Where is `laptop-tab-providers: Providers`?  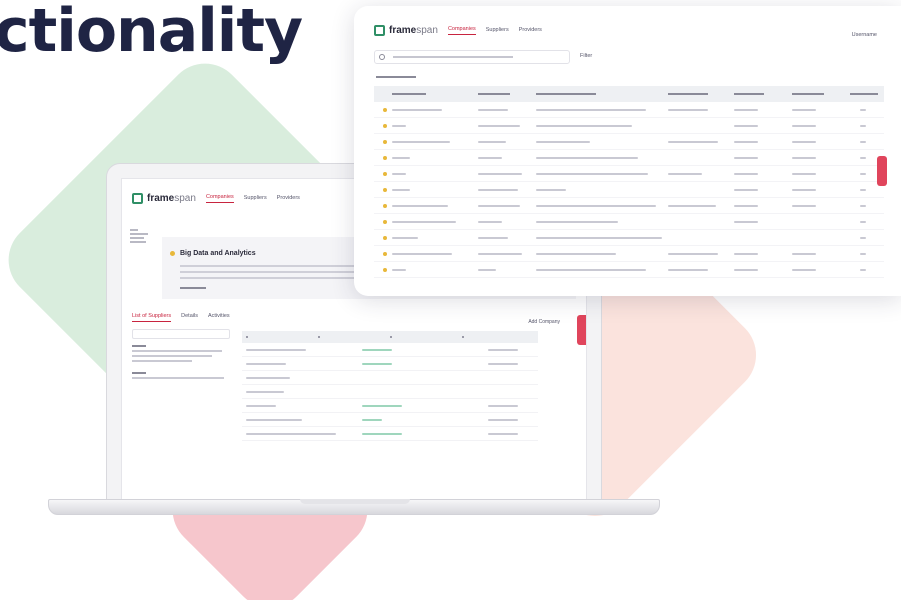 laptop-tab-providers: Providers is located at coordinates (288, 199).